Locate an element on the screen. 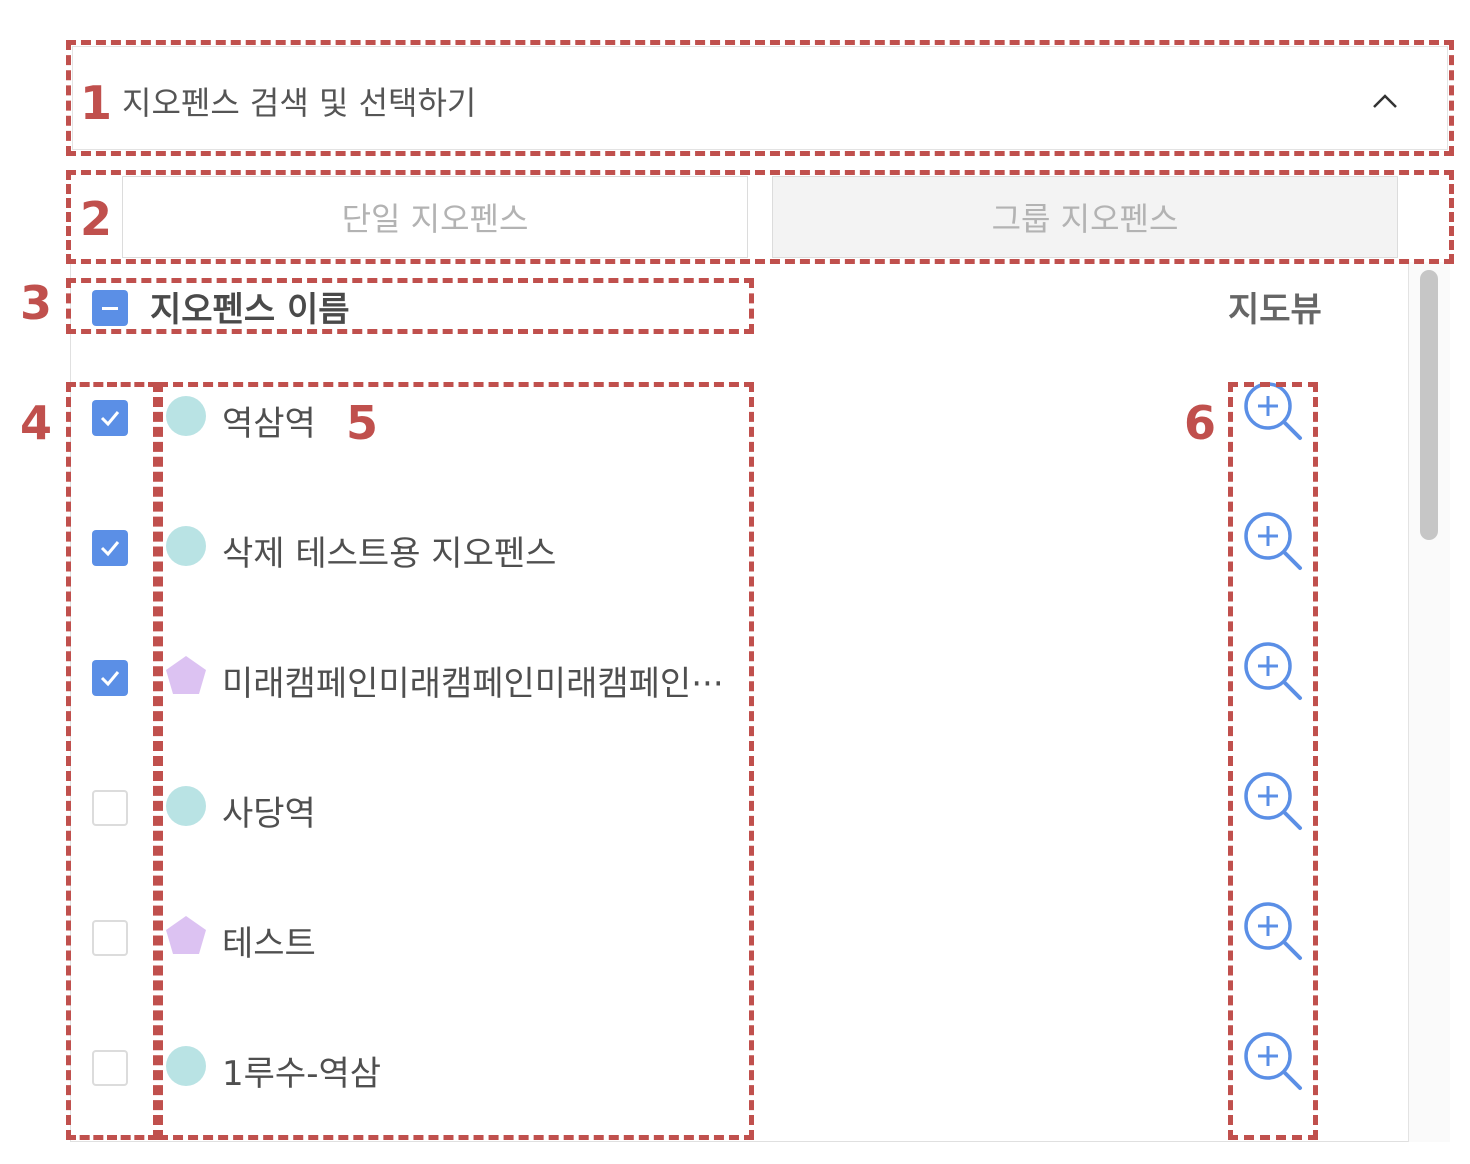 The width and height of the screenshot is (1470, 1164). tab-group-geofence: 그룹 지오펜스 is located at coordinates (1085, 217).